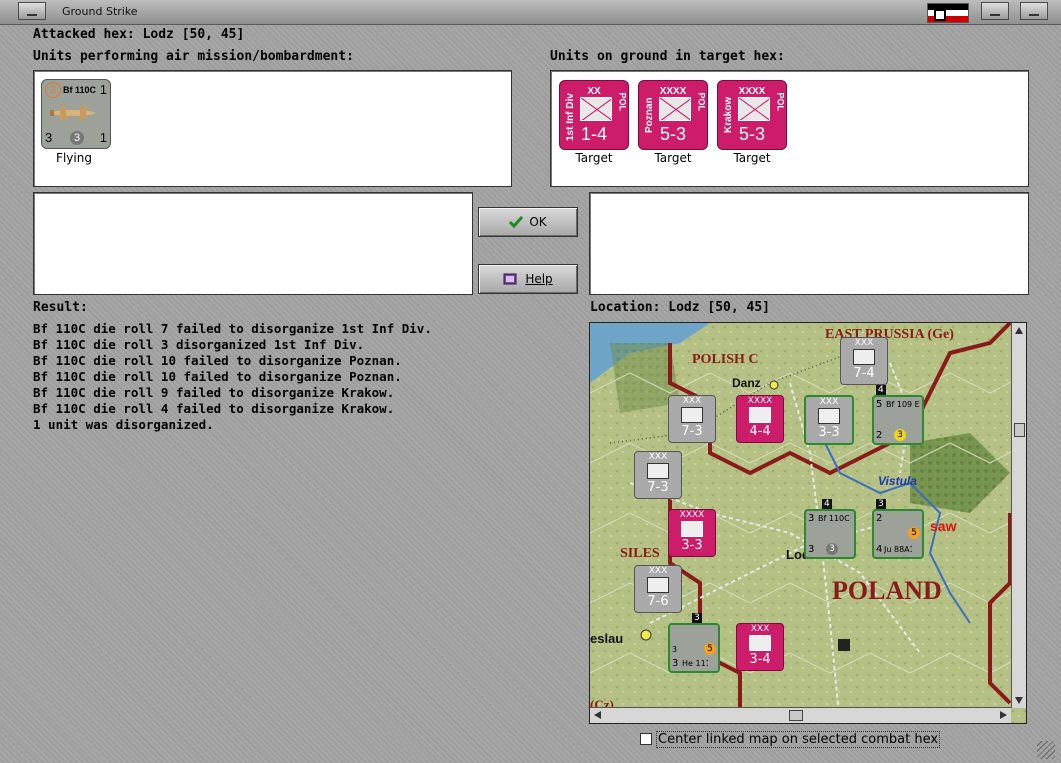 The height and width of the screenshot is (763, 1061). What do you see at coordinates (827, 504) in the screenshot?
I see `stack-count: 4` at bounding box center [827, 504].